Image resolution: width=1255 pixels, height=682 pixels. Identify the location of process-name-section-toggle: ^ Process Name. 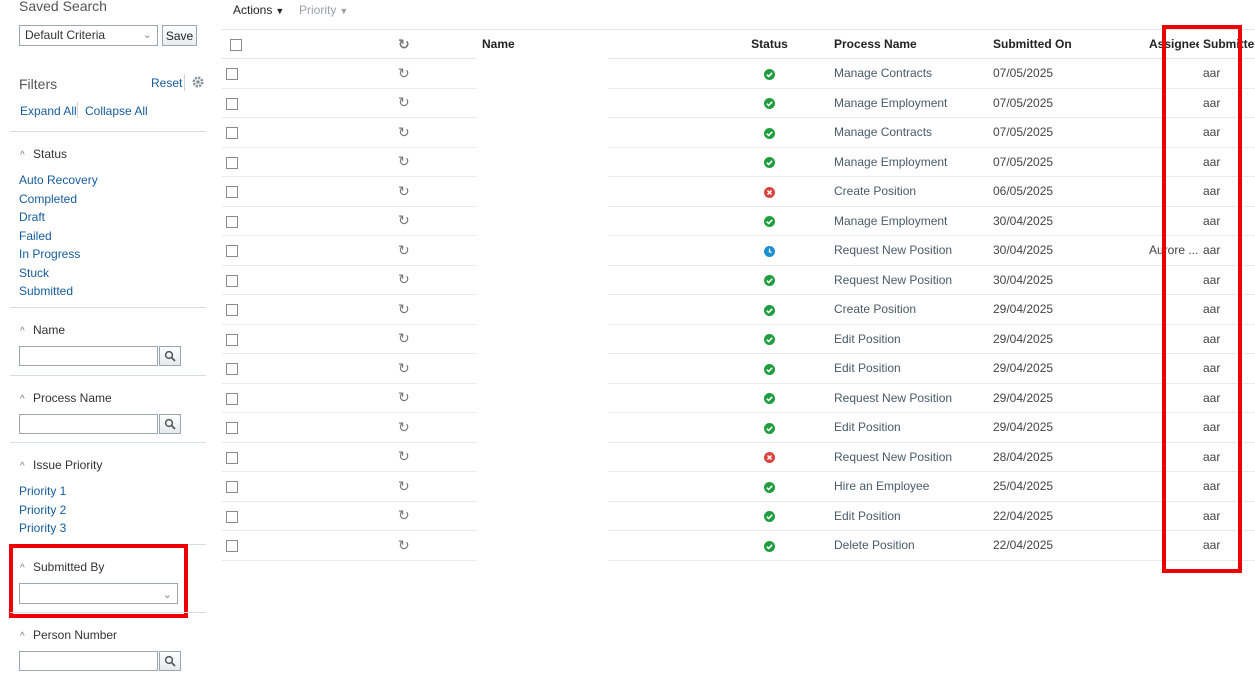
(66, 398).